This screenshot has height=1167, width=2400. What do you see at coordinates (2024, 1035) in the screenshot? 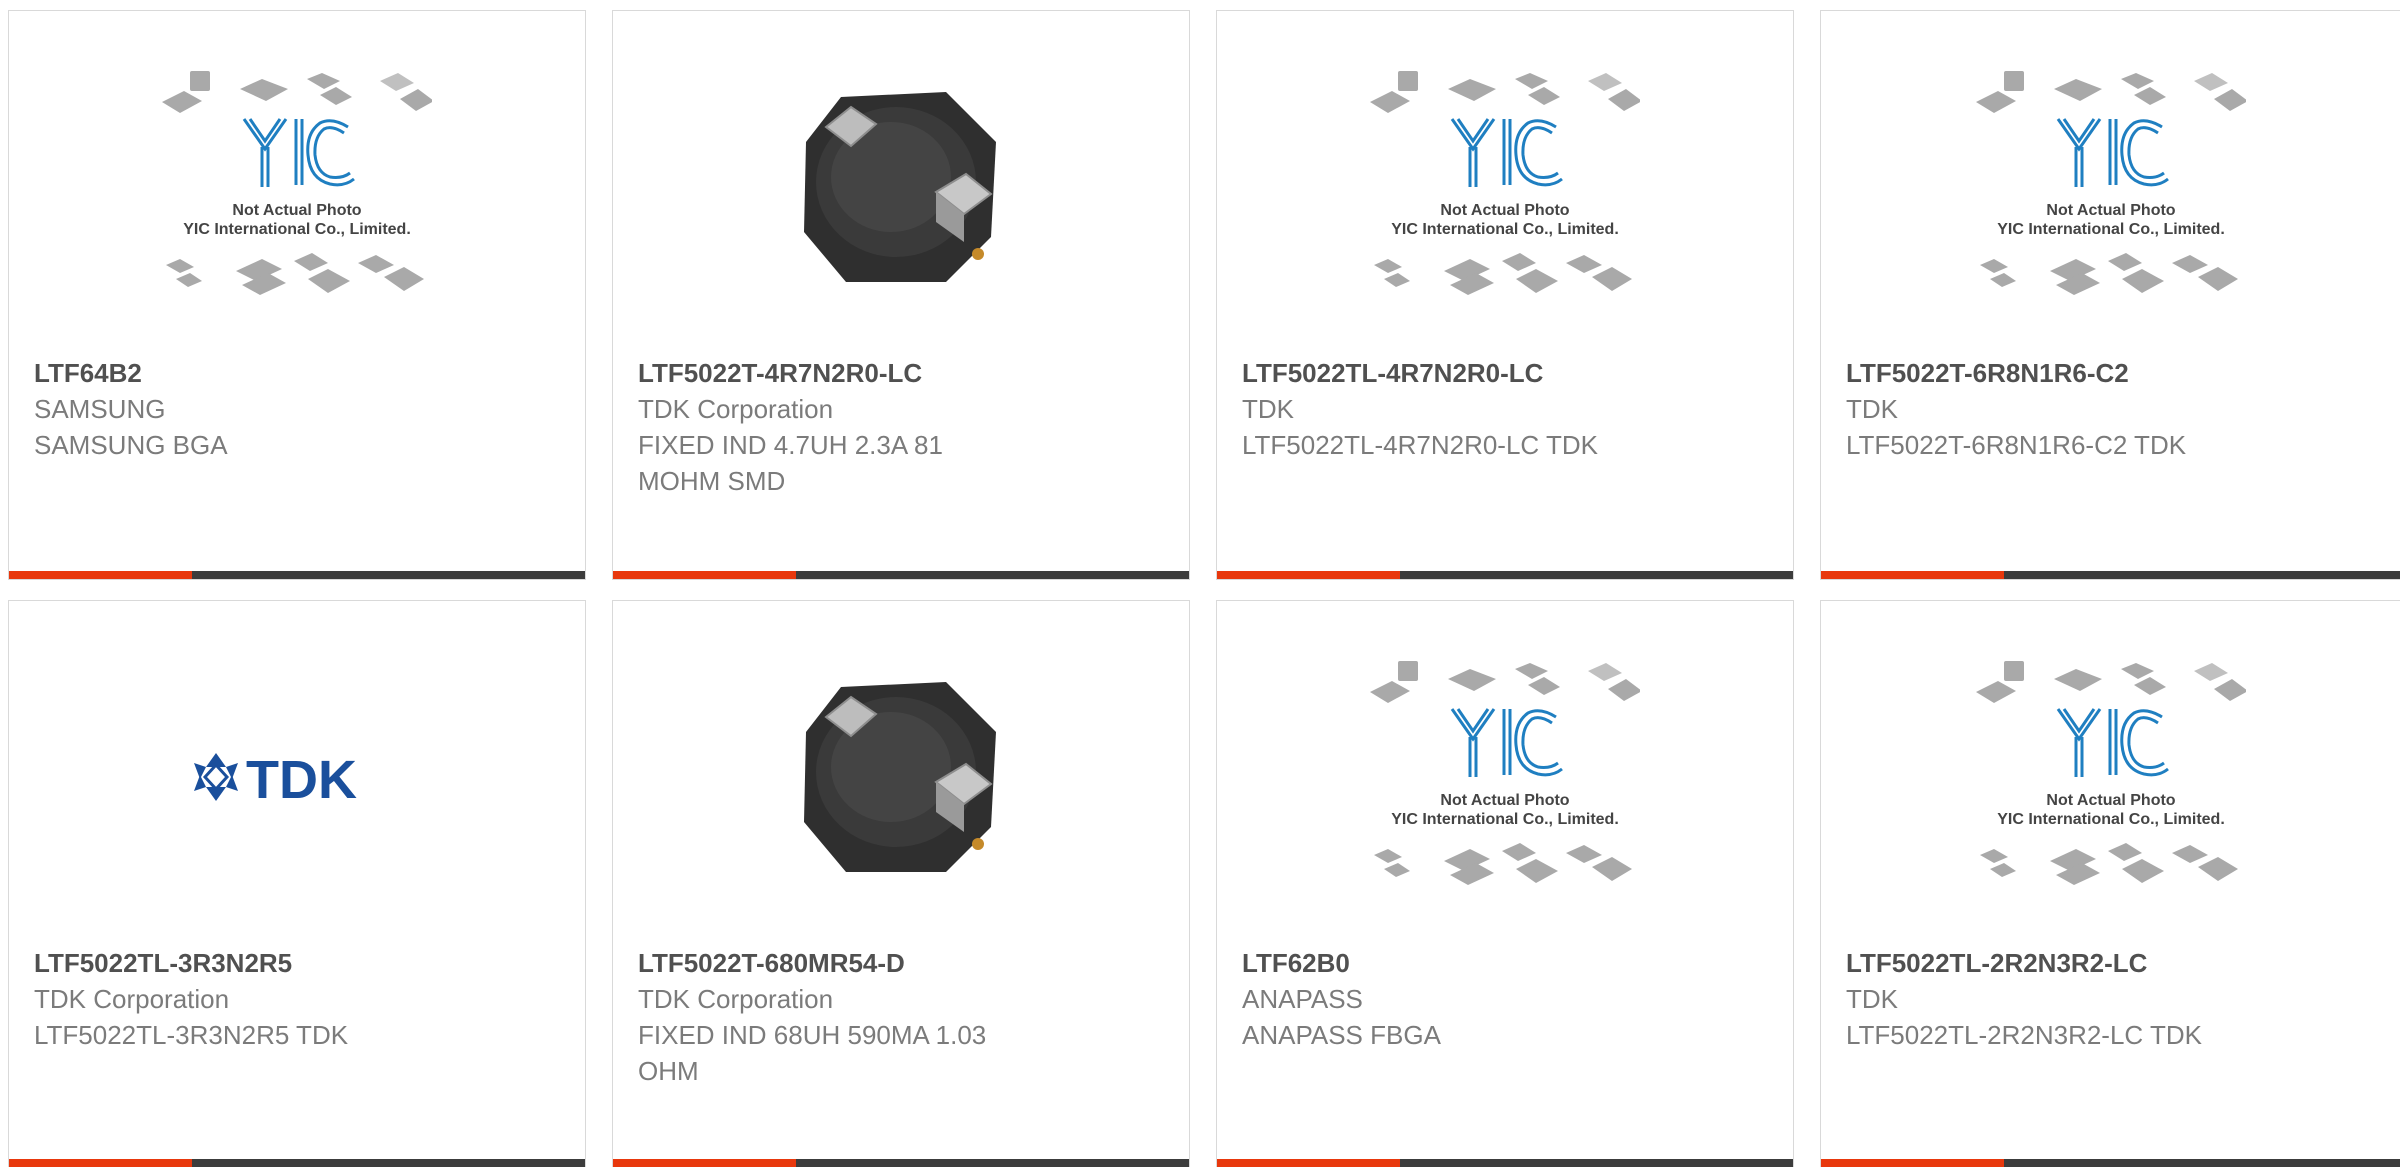
I see `description: LTF5022TL-2R2N3R2-LC TDK` at bounding box center [2024, 1035].